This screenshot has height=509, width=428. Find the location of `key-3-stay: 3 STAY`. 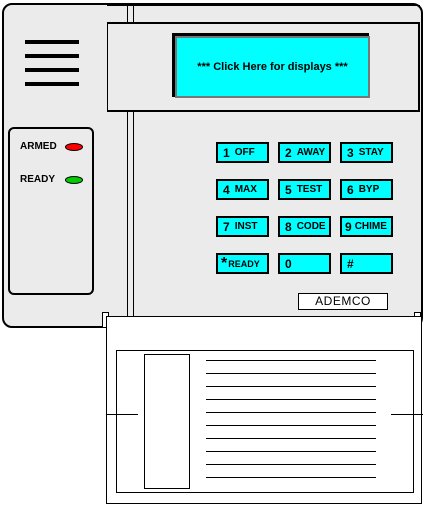

key-3-stay: 3 STAY is located at coordinates (366, 152).